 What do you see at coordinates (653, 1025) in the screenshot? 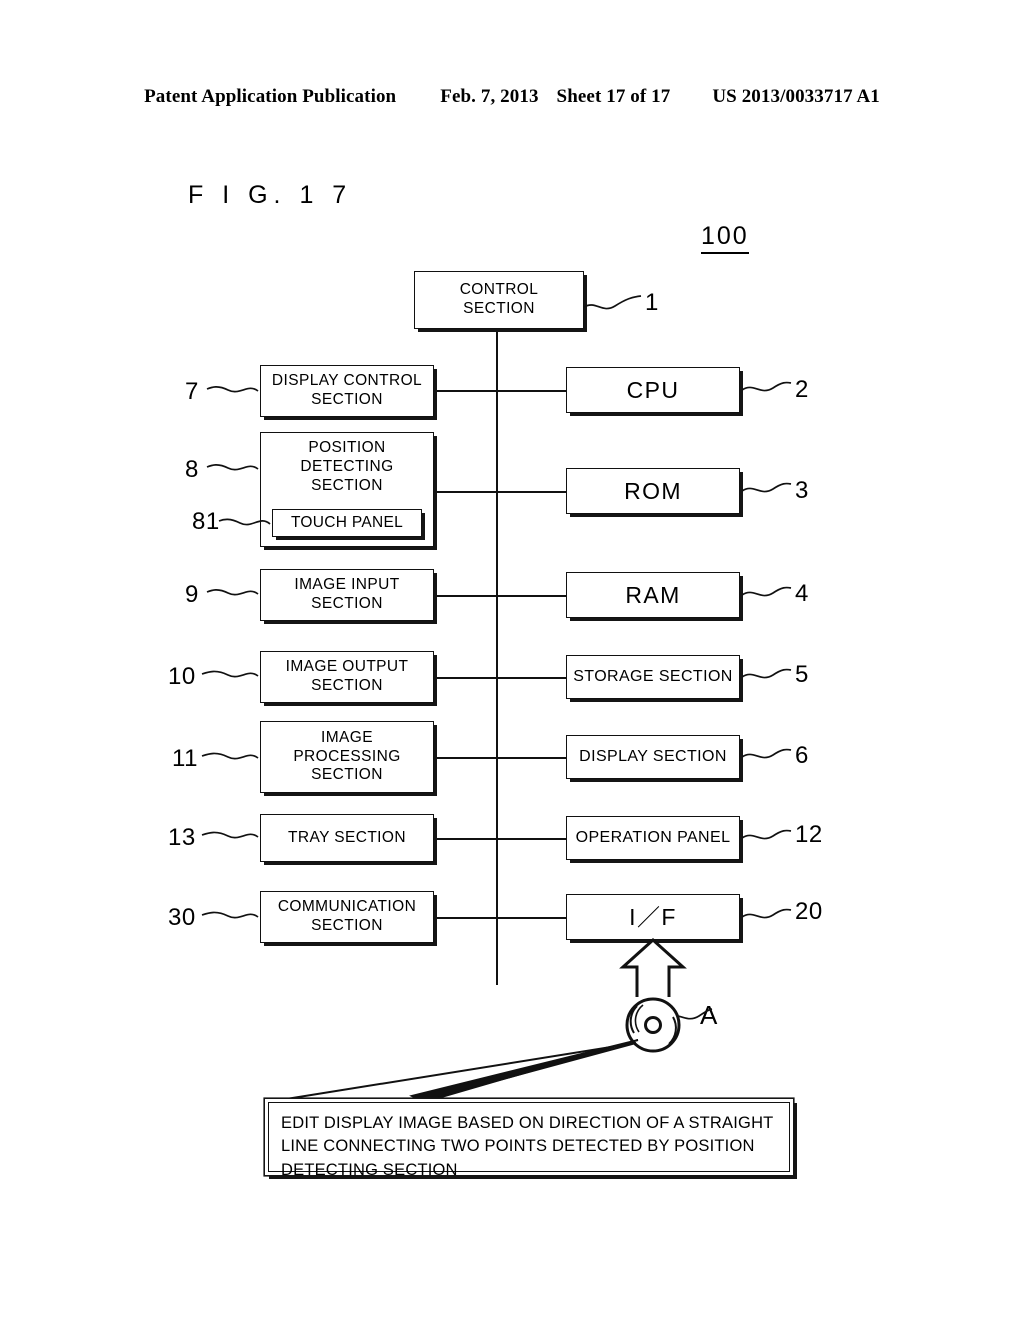
I see `disc-icon-hub` at bounding box center [653, 1025].